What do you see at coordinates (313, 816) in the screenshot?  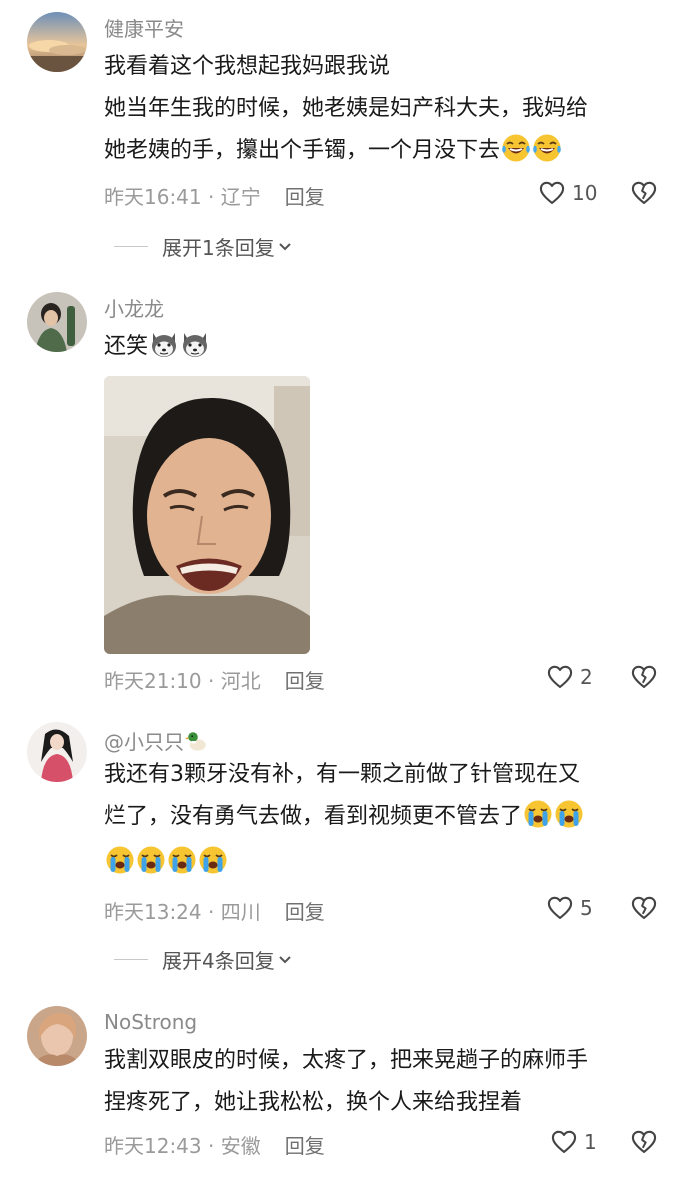 I see `comment-line-text: 烂了，没有勇气去做，看到视频更不管去了` at bounding box center [313, 816].